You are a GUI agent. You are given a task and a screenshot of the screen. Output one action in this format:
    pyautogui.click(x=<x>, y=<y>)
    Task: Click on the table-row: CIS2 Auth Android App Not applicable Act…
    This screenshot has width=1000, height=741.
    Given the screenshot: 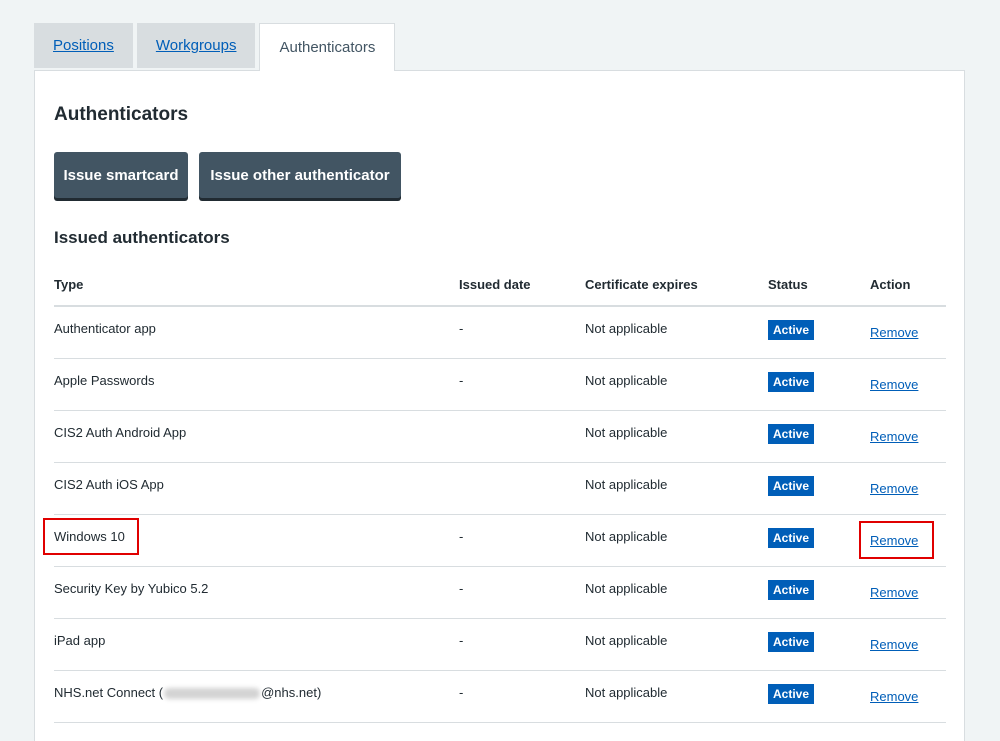 What is the action you would take?
    pyautogui.click(x=500, y=437)
    